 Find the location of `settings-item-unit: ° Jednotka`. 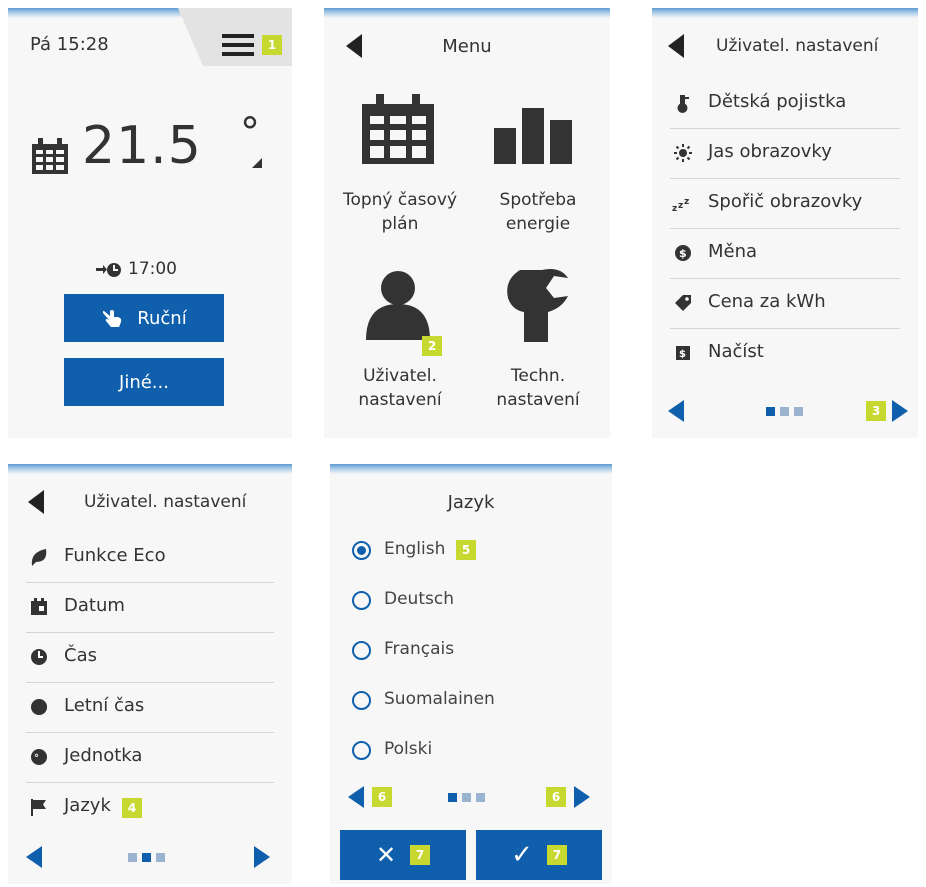

settings-item-unit: ° Jednotka is located at coordinates (150, 757).